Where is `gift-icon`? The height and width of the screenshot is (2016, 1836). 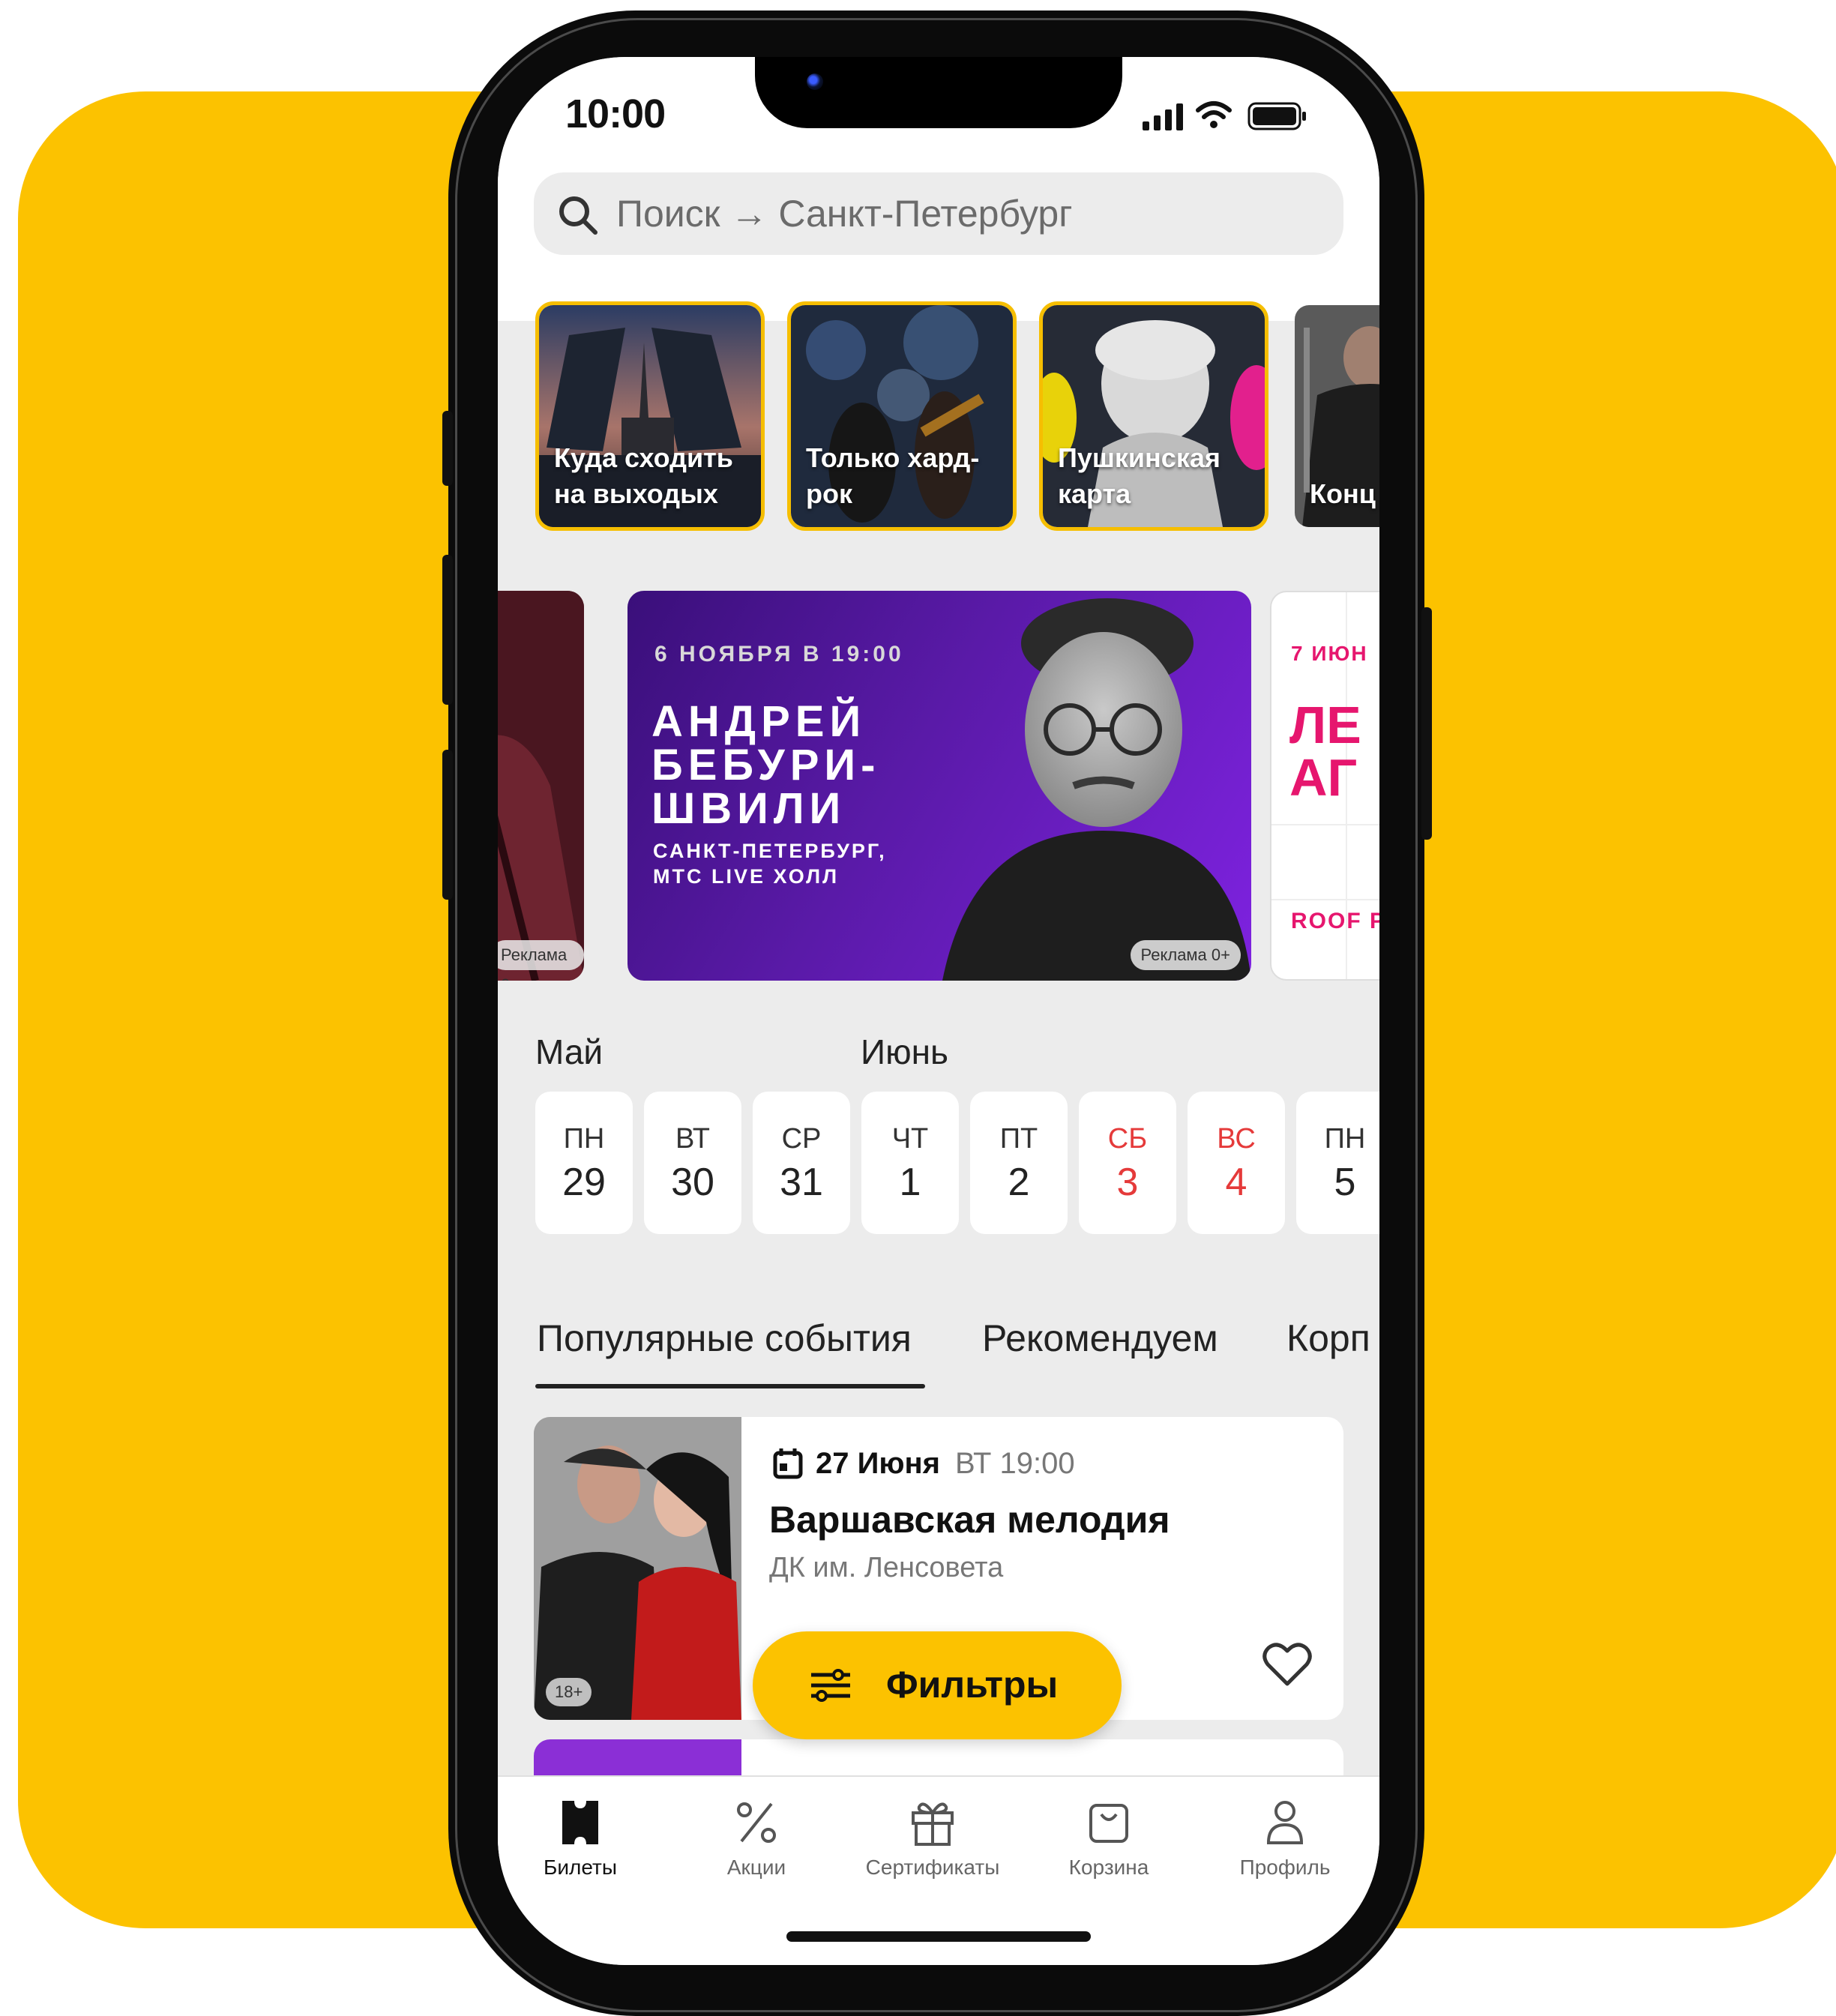
gift-icon is located at coordinates (933, 1824).